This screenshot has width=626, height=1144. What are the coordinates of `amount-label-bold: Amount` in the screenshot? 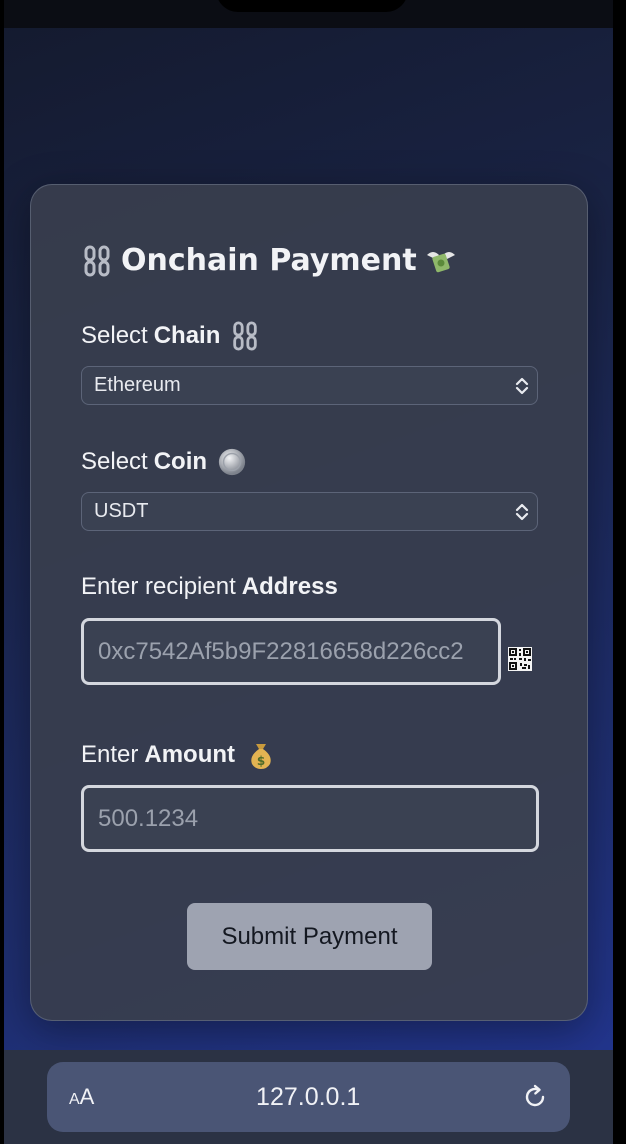 It's located at (190, 754).